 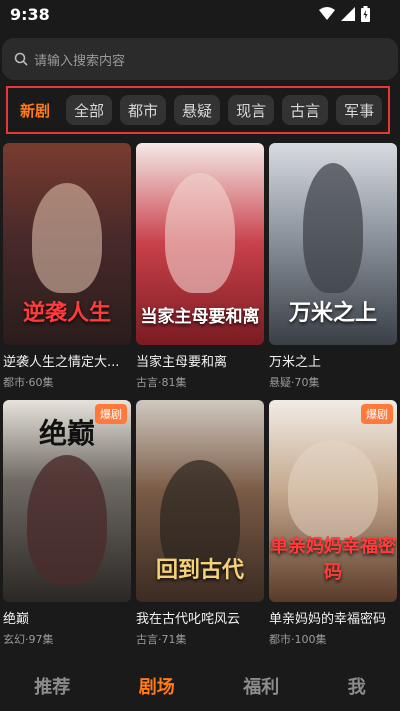 What do you see at coordinates (66, 313) in the screenshot?
I see `poster-title-art: 逆袭人生` at bounding box center [66, 313].